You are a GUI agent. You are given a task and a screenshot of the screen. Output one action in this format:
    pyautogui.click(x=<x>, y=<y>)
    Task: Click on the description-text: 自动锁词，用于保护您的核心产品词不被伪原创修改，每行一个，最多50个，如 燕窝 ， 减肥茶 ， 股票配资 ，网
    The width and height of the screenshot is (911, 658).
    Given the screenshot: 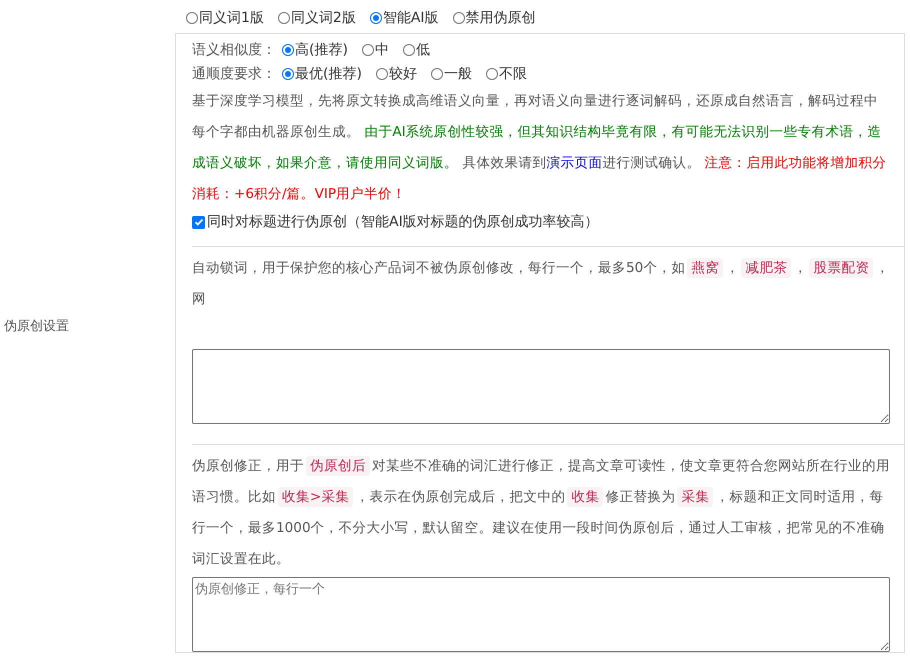 What is the action you would take?
    pyautogui.click(x=541, y=283)
    